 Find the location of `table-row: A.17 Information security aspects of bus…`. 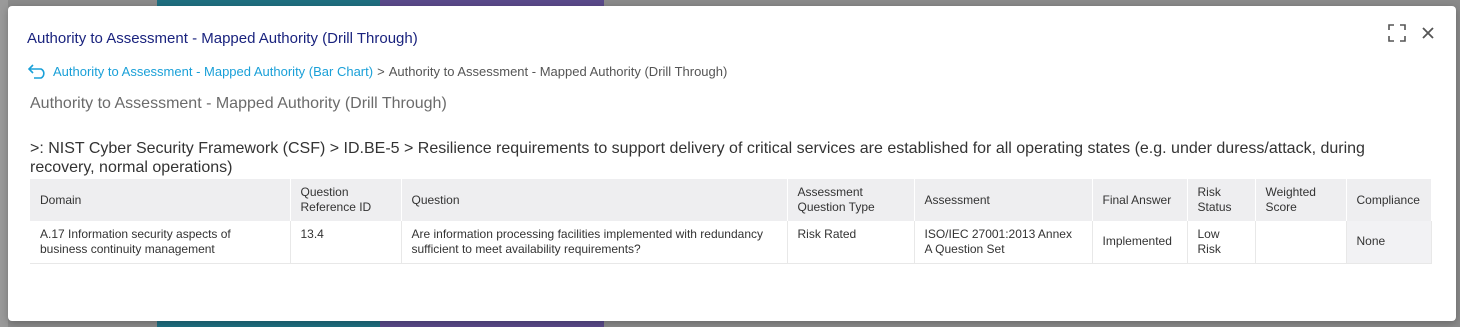

table-row: A.17 Information security aspects of bus… is located at coordinates (731, 242).